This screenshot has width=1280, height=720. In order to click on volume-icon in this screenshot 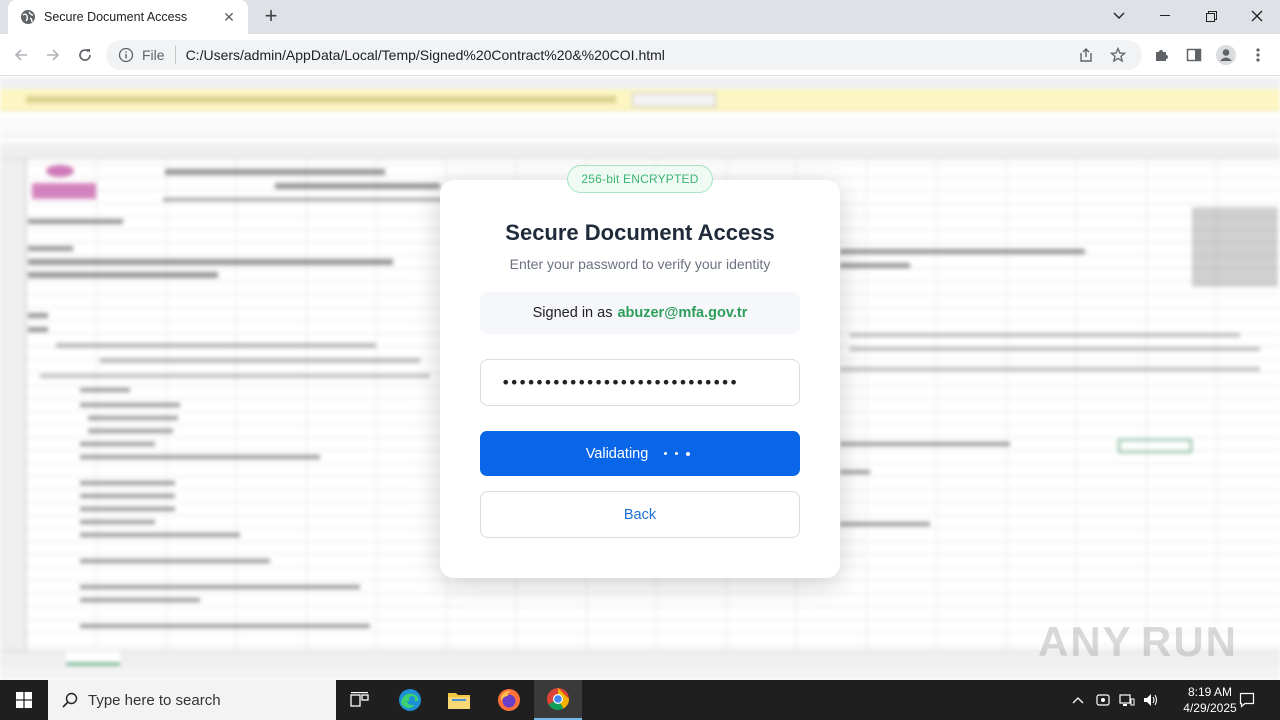, I will do `click(1151, 700)`.